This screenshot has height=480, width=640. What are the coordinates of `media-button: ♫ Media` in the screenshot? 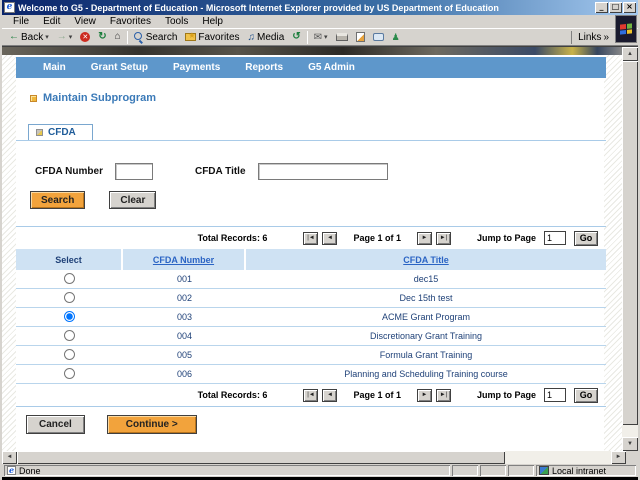 It's located at (266, 37).